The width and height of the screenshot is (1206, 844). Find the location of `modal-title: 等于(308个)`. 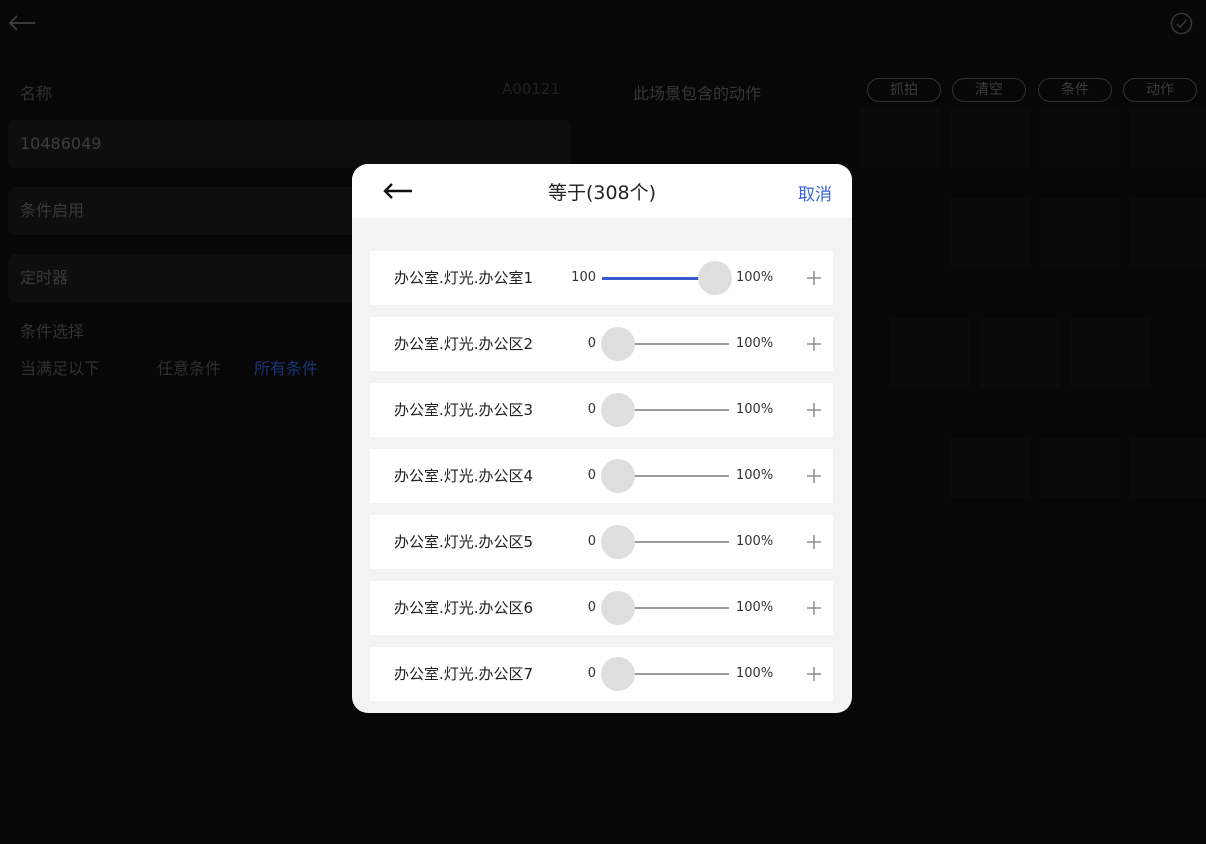

modal-title: 等于(308个) is located at coordinates (602, 193).